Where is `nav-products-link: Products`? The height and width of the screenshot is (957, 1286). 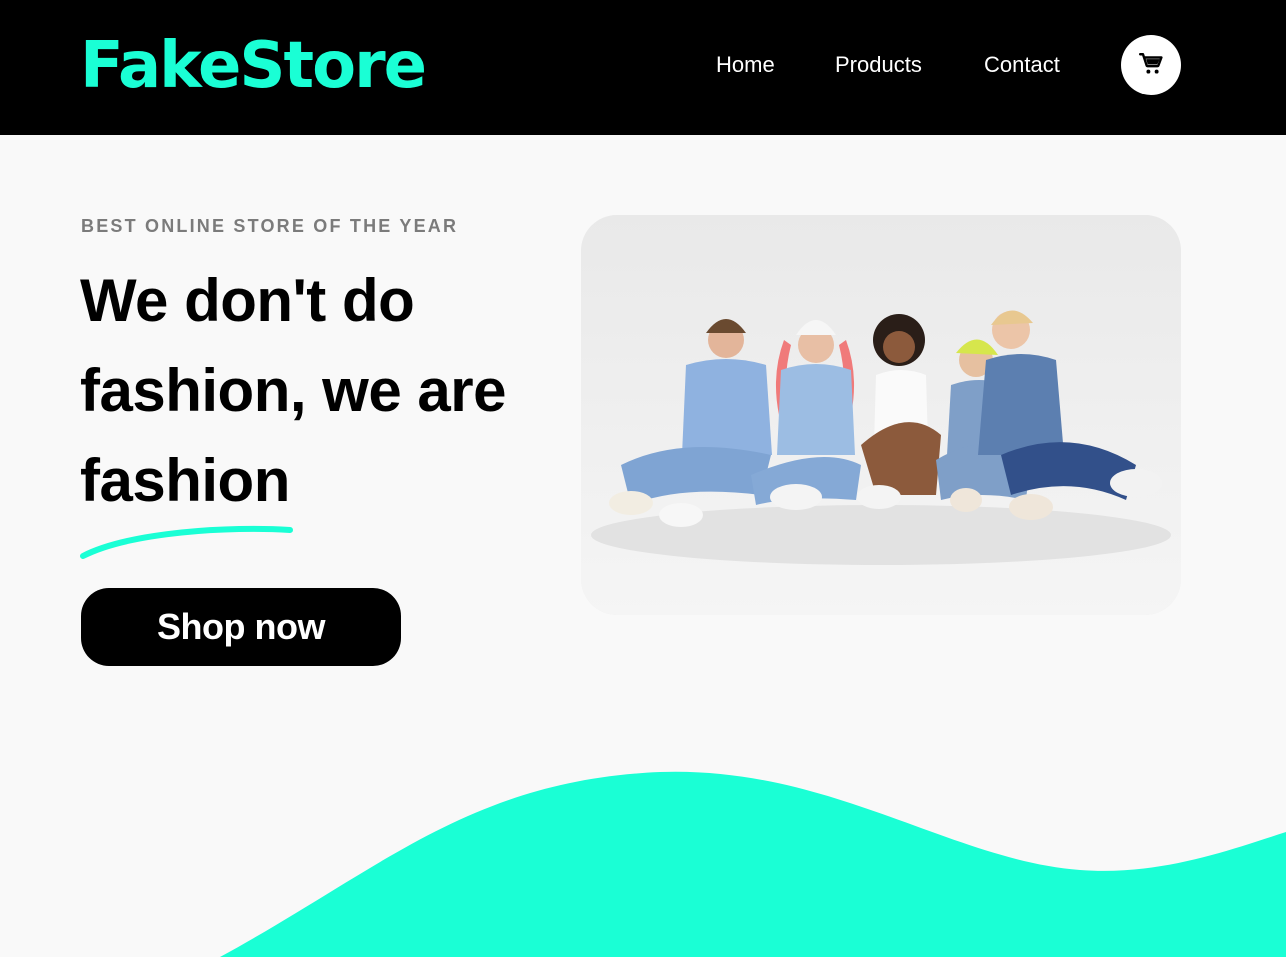
nav-products-link: Products is located at coordinates (878, 65).